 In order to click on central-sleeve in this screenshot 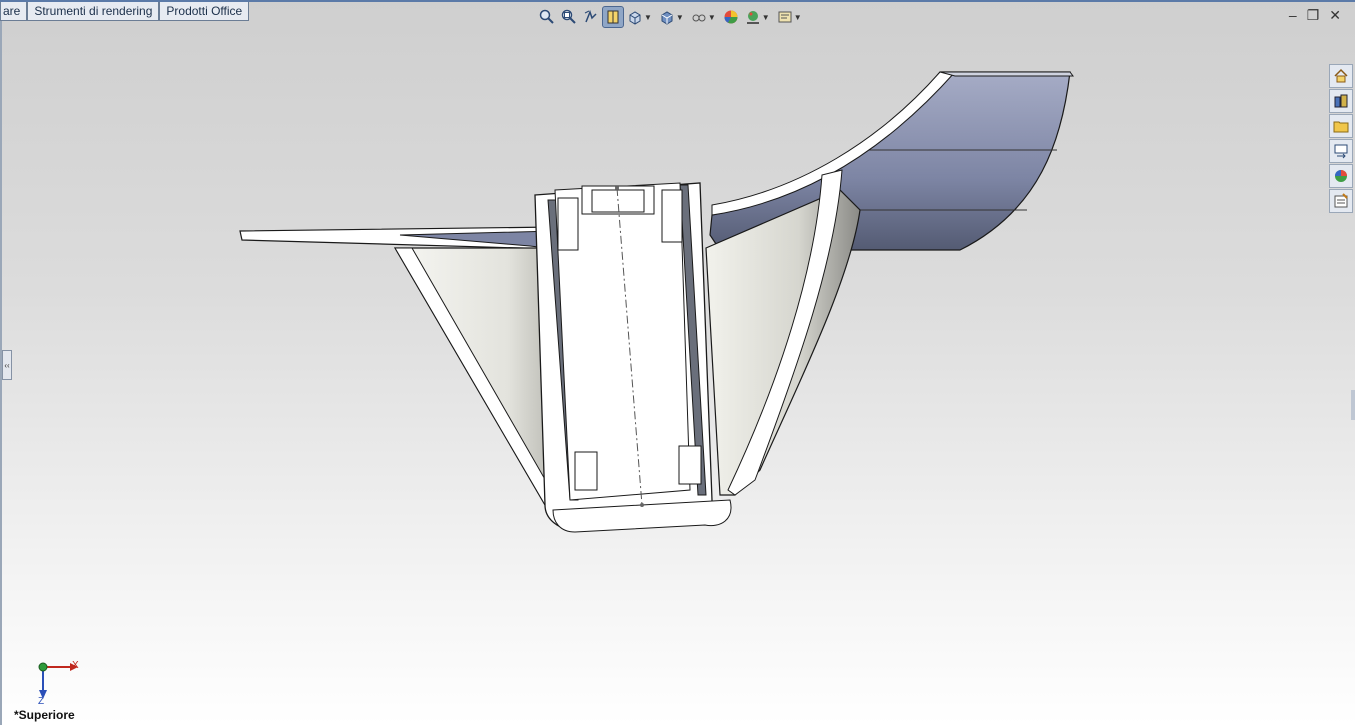, I will do `click(633, 357)`.